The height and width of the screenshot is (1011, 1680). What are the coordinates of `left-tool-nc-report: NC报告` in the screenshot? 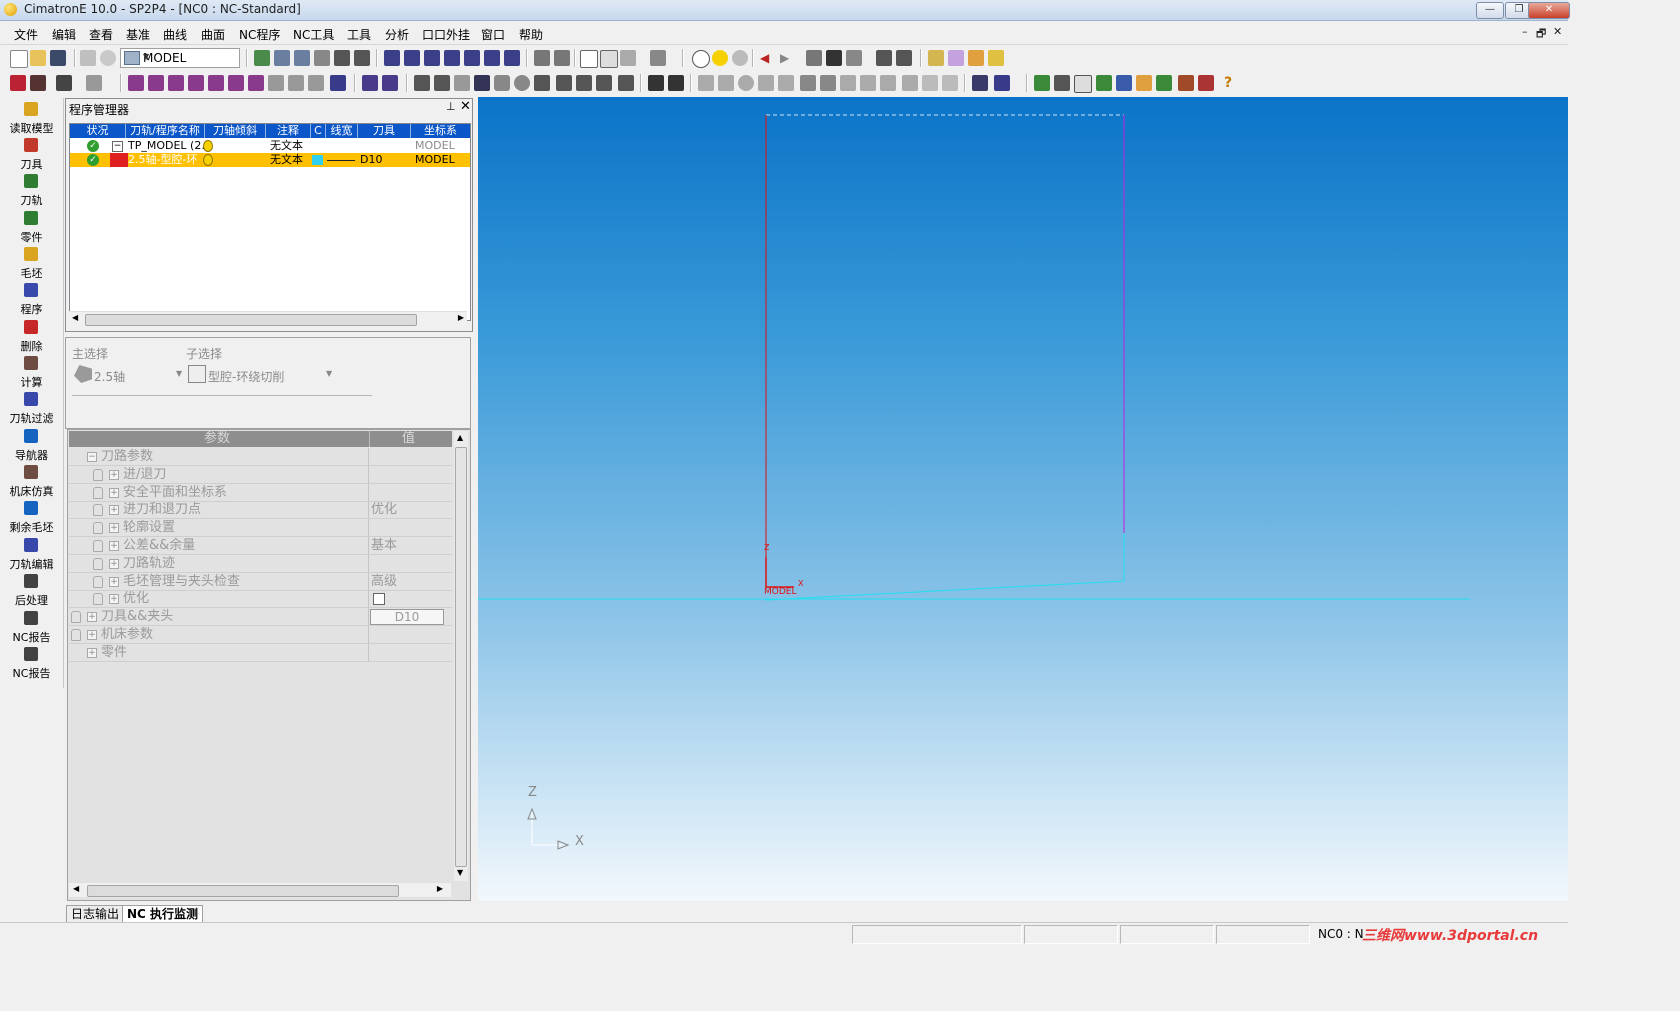 It's located at (31, 627).